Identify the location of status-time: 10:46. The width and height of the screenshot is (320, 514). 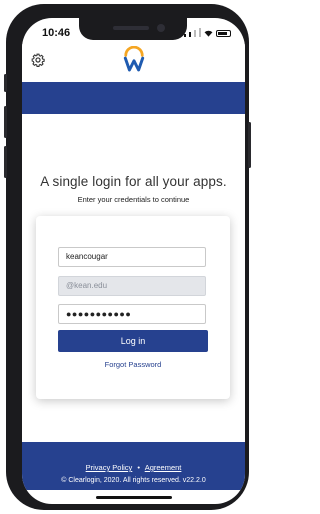
(56, 33).